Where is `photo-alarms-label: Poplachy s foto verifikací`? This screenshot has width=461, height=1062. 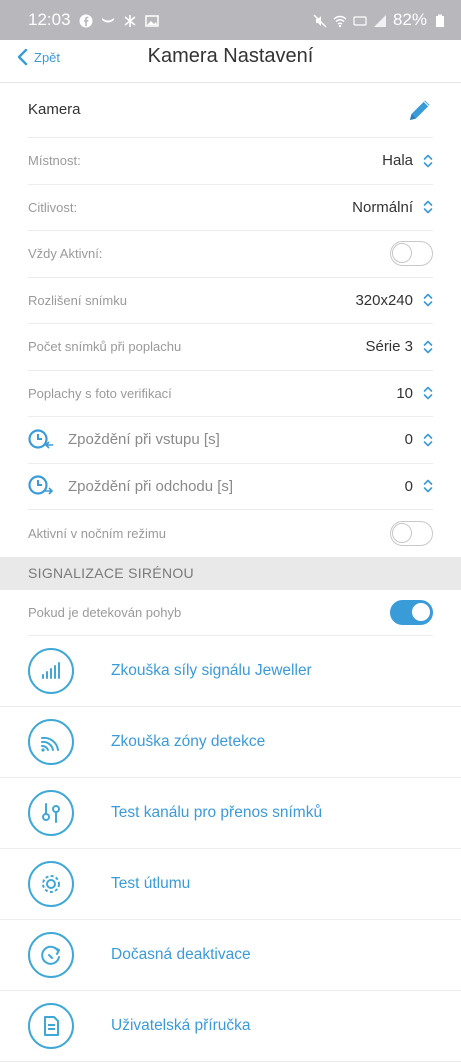
photo-alarms-label: Poplachy s foto verifikací is located at coordinates (100, 393).